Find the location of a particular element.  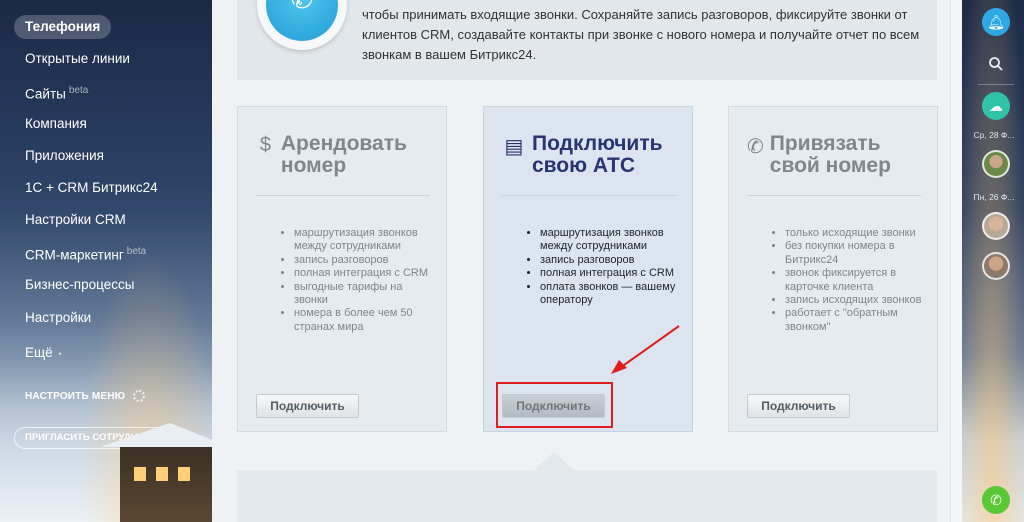

sidebar-item-more: Ещё • is located at coordinates (43, 353).